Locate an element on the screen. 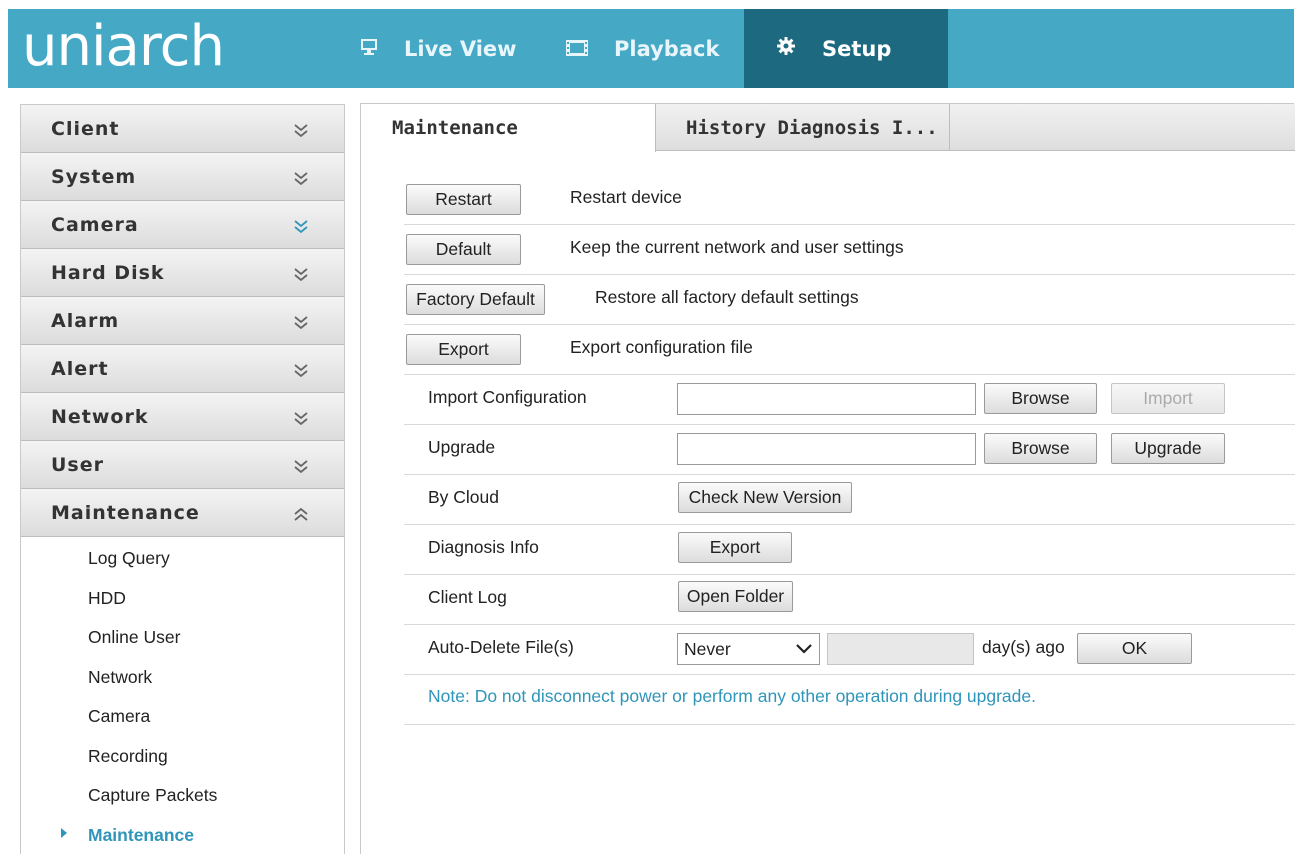  section-label: Network is located at coordinates (100, 417).